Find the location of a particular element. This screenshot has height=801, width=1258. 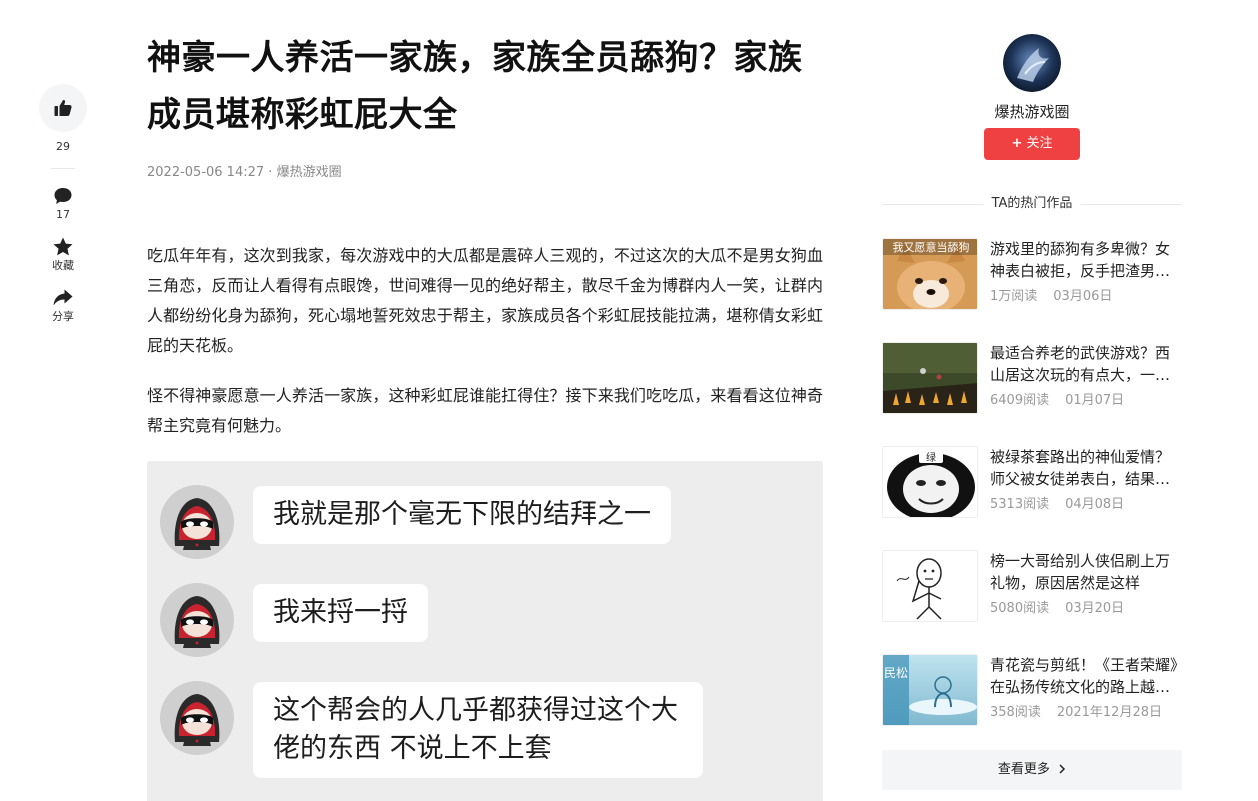

hot-work-stats: 6409阅读 01月07日 is located at coordinates (1086, 401).